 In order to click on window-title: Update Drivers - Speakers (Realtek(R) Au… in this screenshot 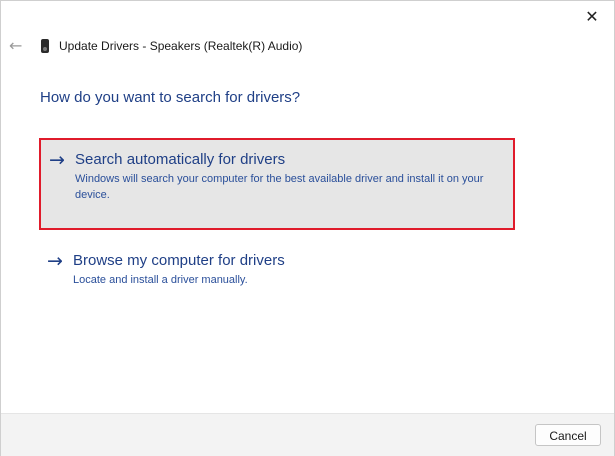, I will do `click(181, 46)`.